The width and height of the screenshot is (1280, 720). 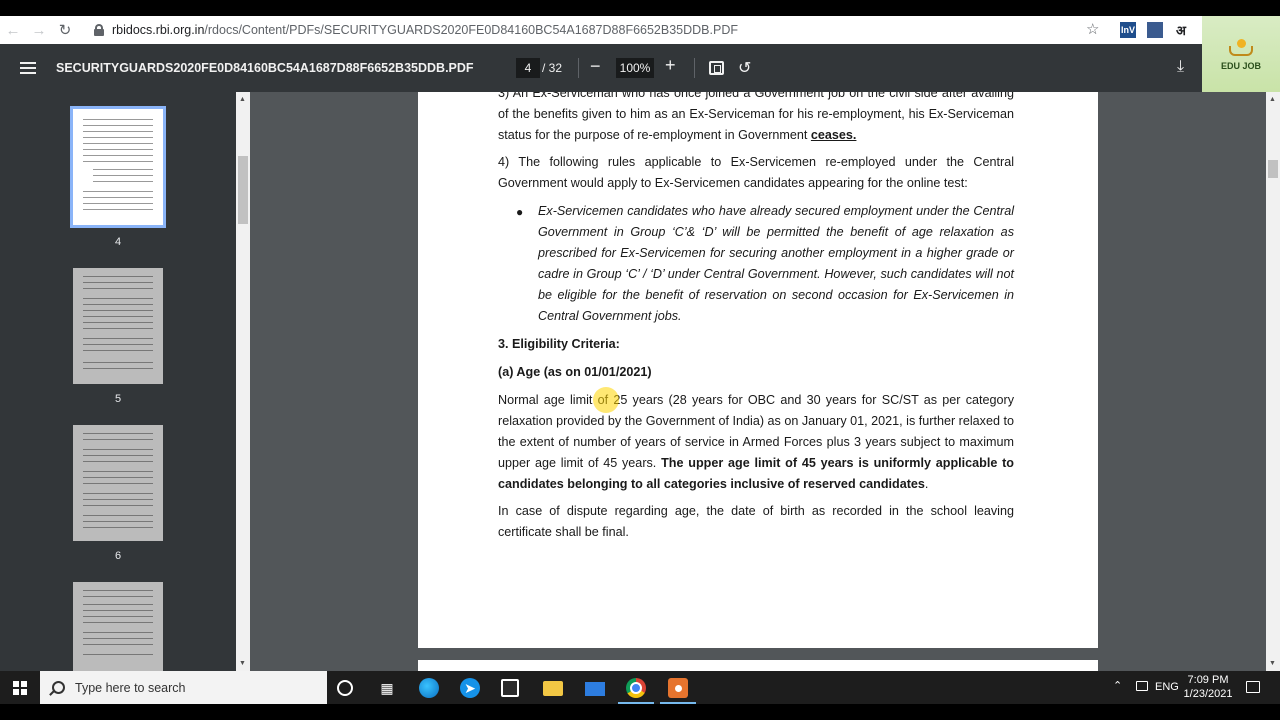 I want to click on bookmark-star-icon: ☆, so click(x=1092, y=29).